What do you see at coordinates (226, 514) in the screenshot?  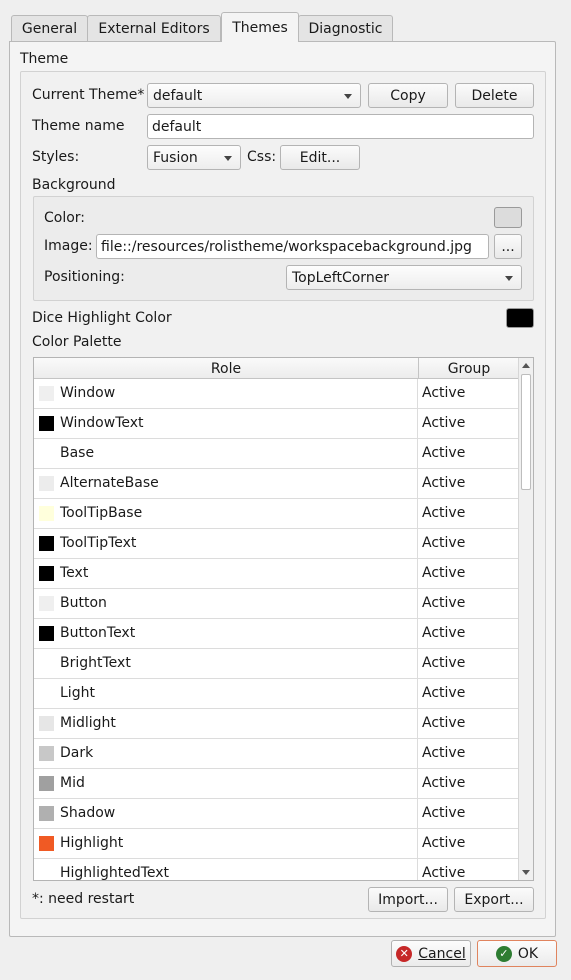 I see `role-cell: ToolTipBase` at bounding box center [226, 514].